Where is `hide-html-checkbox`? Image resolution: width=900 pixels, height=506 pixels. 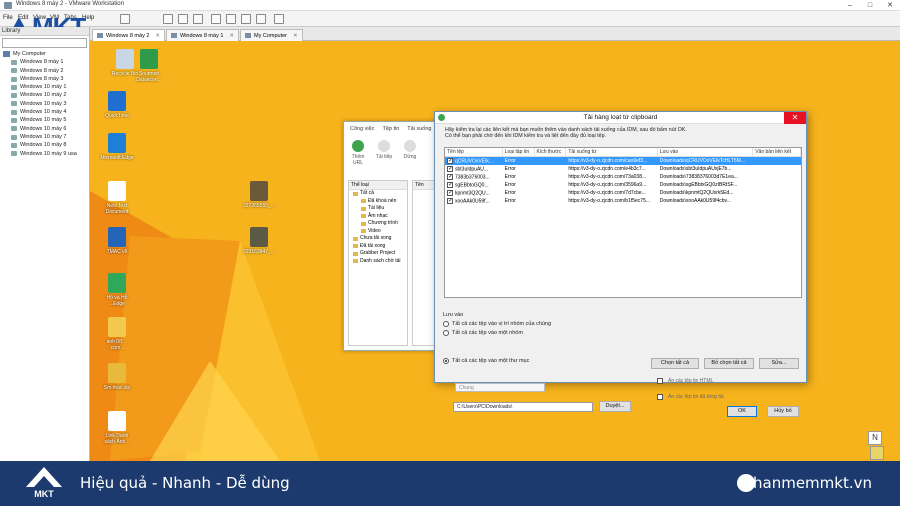
hide-html-checkbox is located at coordinates (660, 381).